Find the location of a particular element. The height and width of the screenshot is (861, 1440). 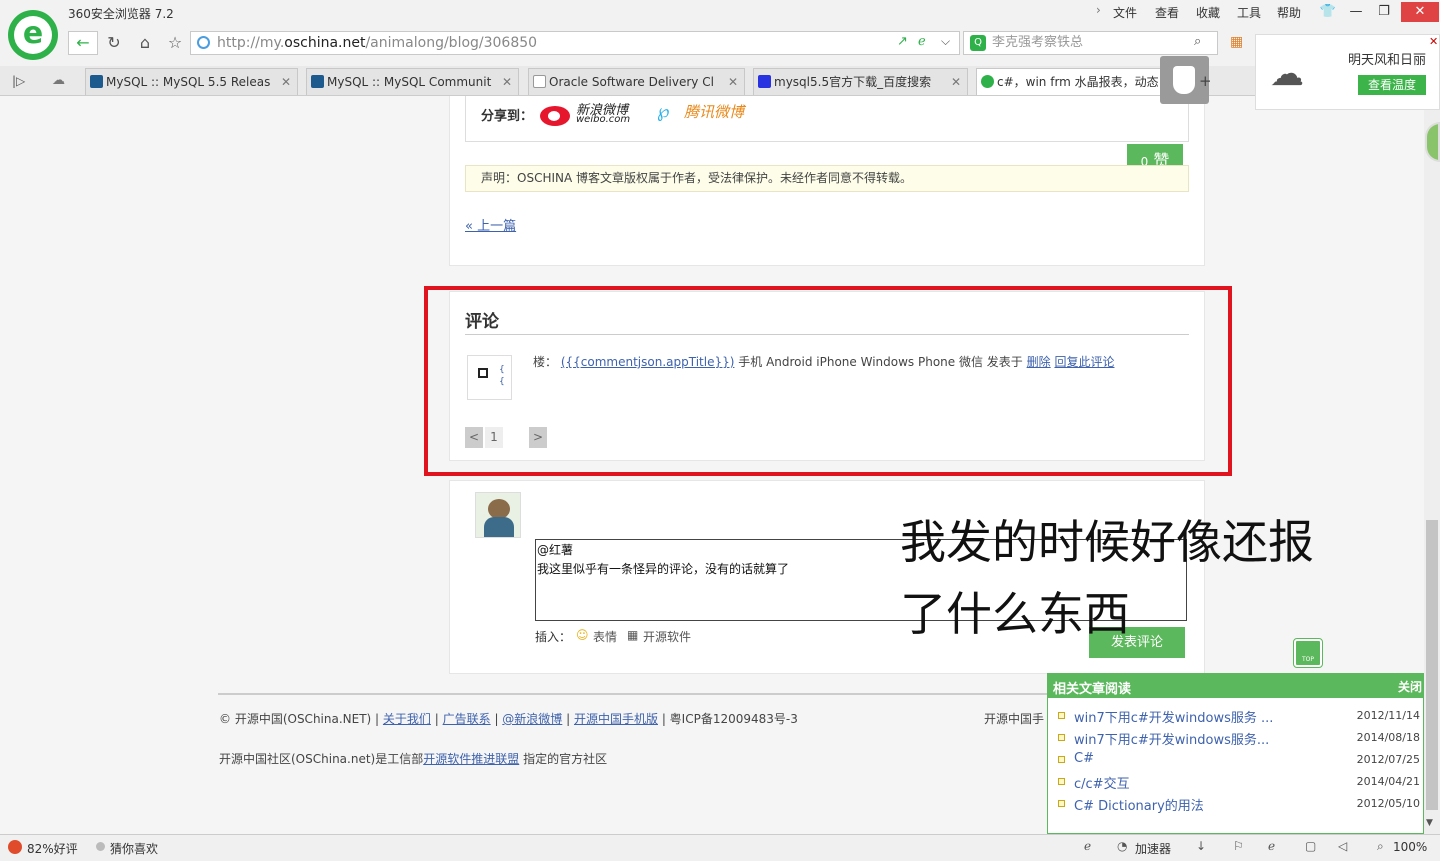

about-us-link: 关于我们 is located at coordinates (407, 719).